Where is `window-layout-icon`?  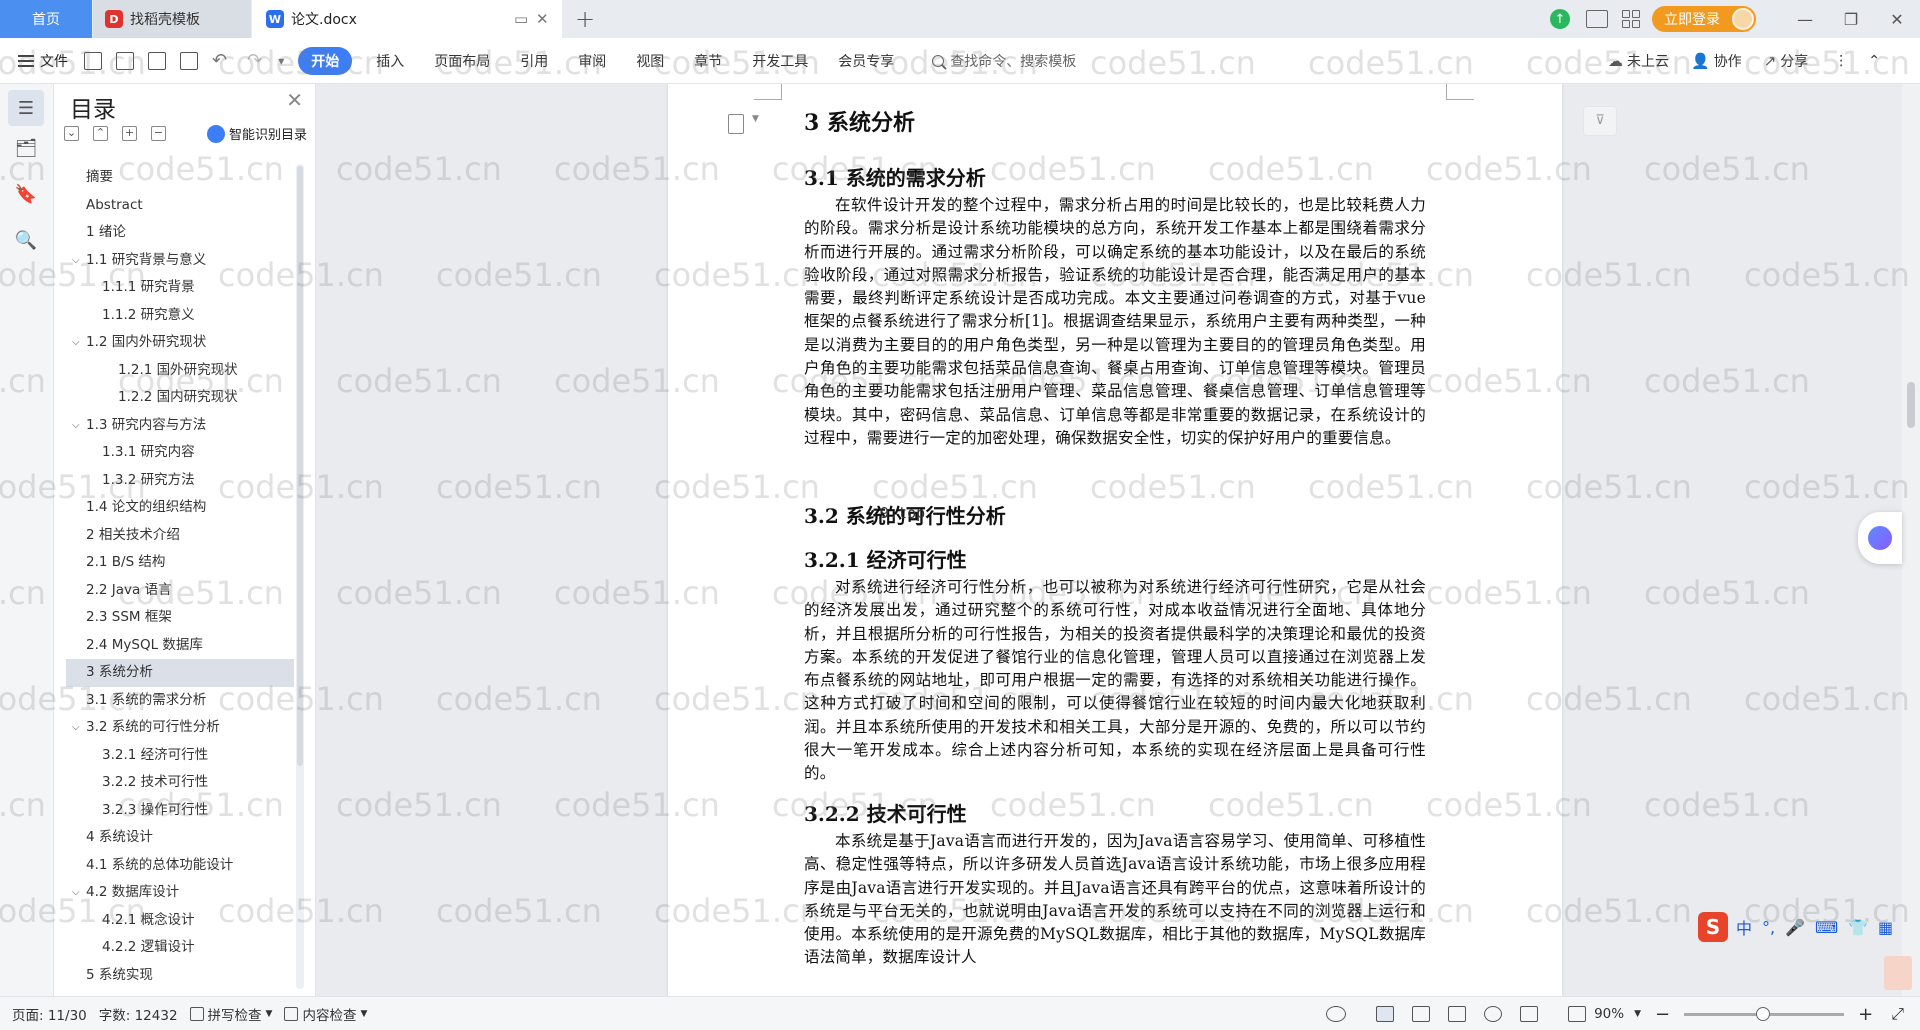
window-layout-icon is located at coordinates (1597, 19).